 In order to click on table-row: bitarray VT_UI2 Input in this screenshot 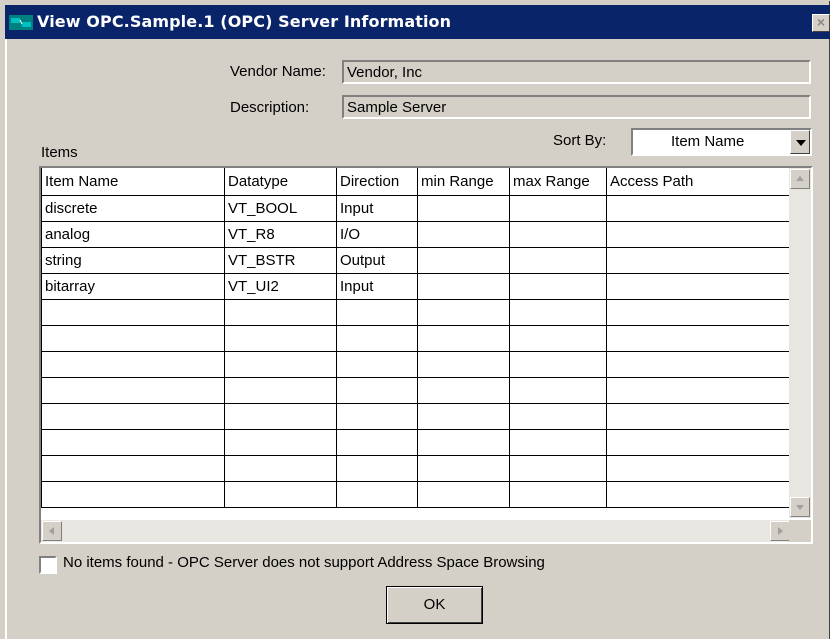, I will do `click(416, 286)`.